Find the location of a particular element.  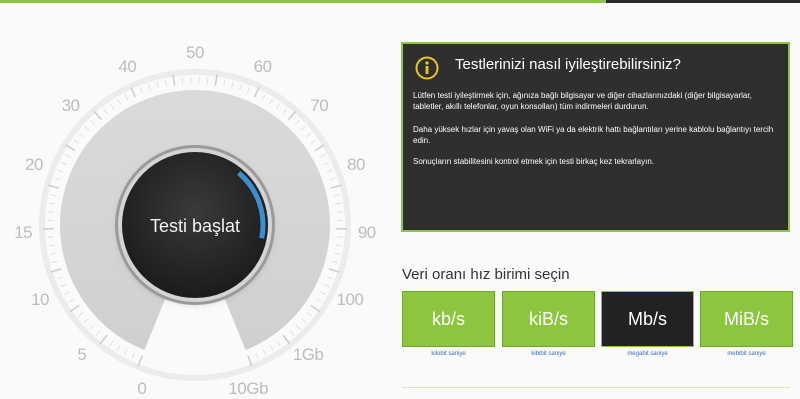

unit-button-kibps: kiB/s is located at coordinates (548, 319).